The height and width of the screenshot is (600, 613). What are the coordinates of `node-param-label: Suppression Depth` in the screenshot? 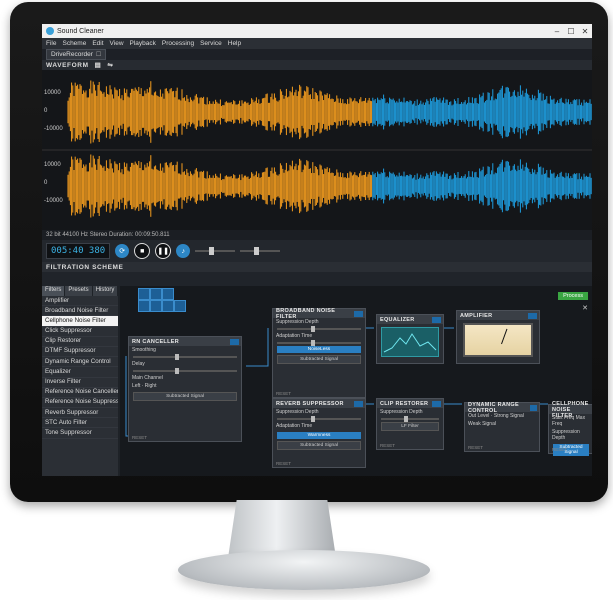 It's located at (401, 412).